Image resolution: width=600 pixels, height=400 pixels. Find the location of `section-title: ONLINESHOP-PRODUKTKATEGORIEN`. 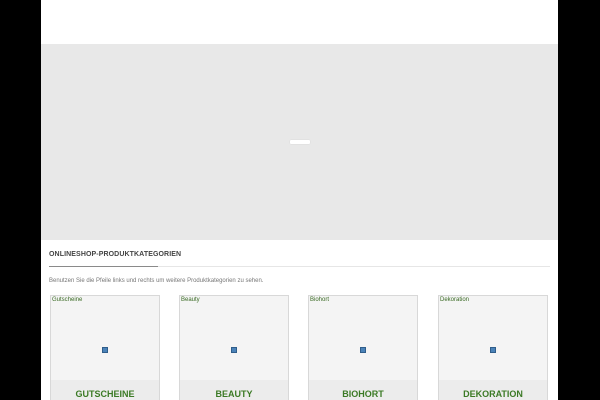

section-title: ONLINESHOP-PRODUKTKATEGORIEN is located at coordinates (115, 254).